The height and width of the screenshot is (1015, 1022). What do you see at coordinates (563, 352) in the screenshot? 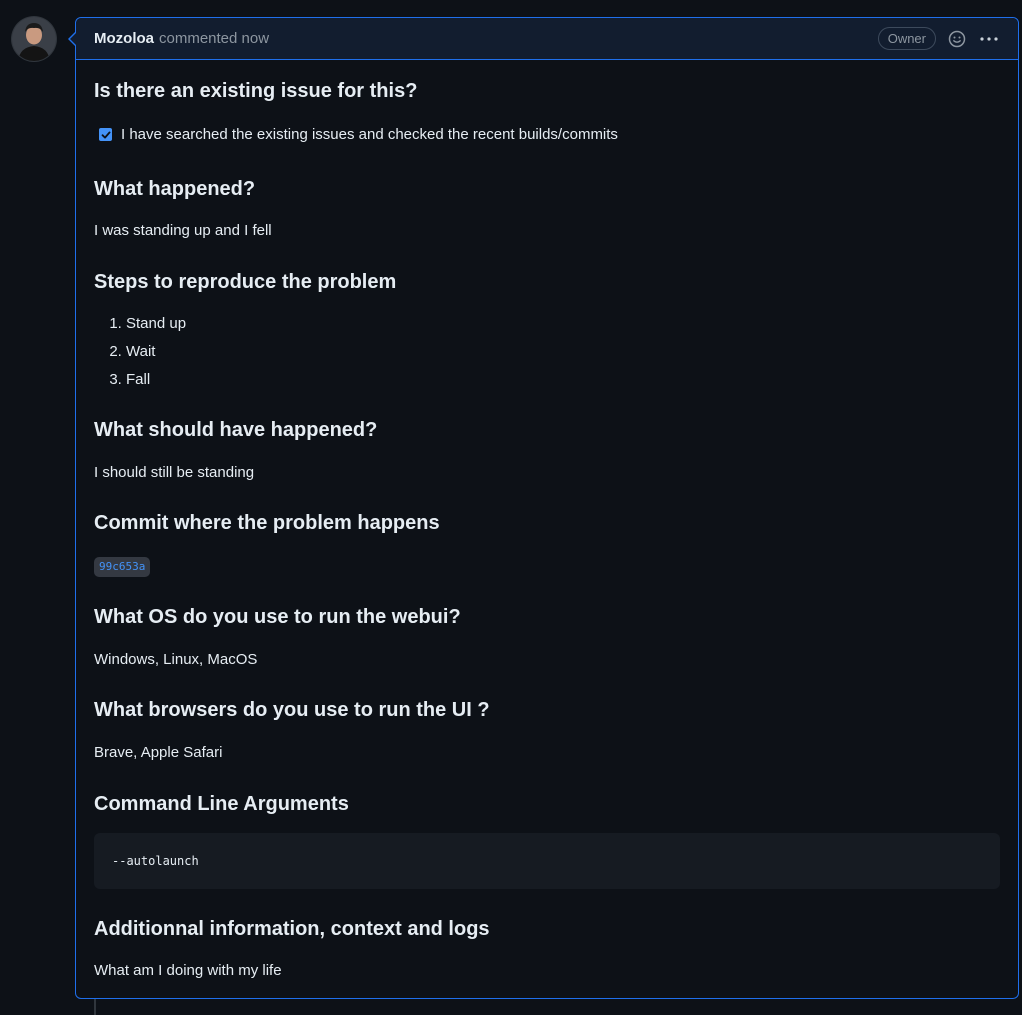
I see `step-item: Wait` at bounding box center [563, 352].